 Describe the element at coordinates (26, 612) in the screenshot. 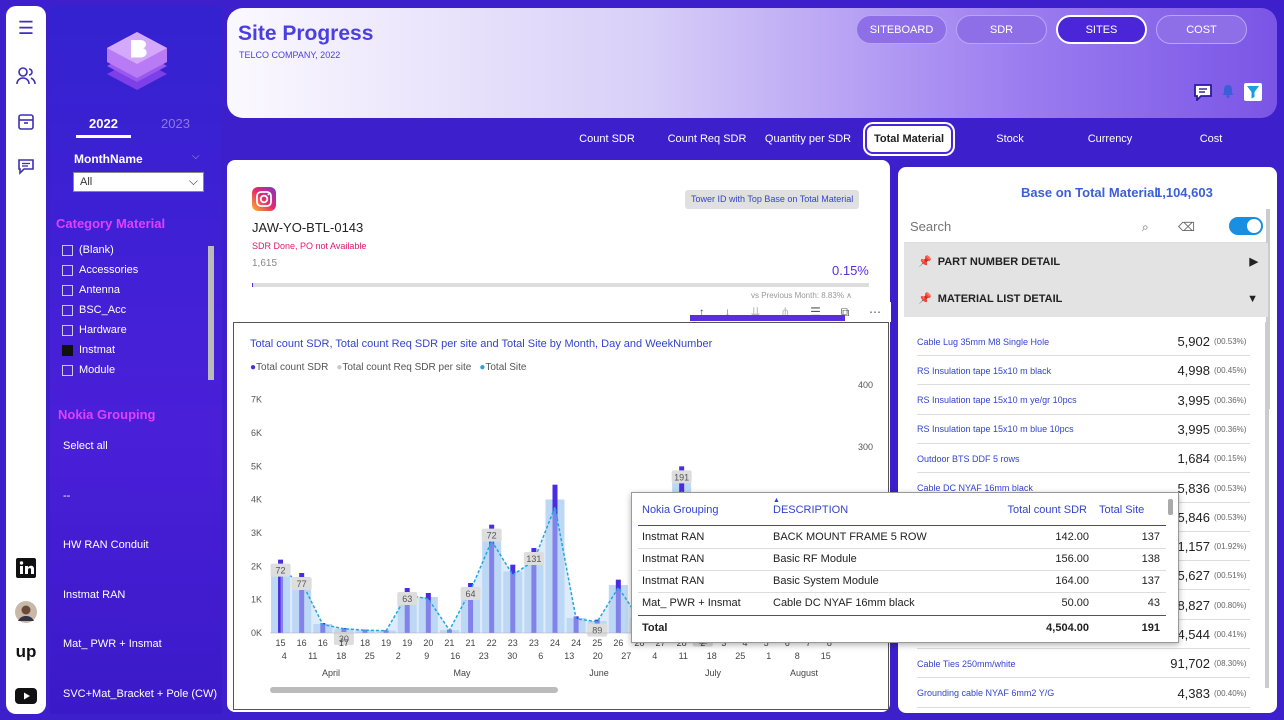

I see `avatar` at that location.